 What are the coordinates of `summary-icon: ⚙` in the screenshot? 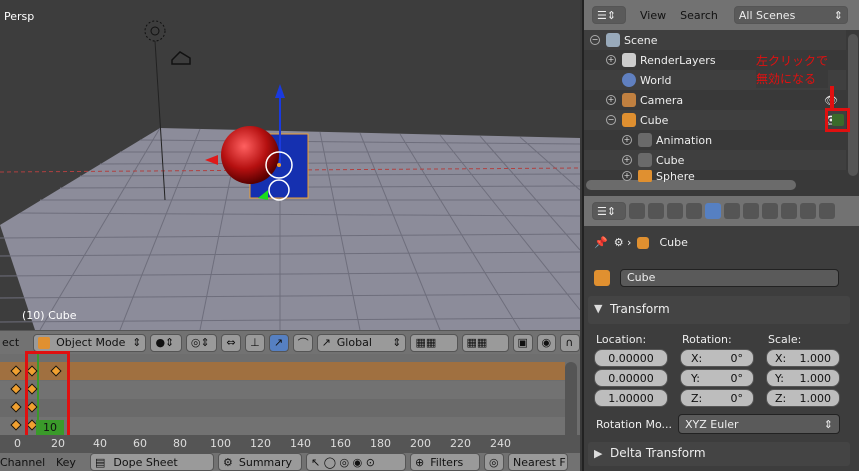 It's located at (228, 462).